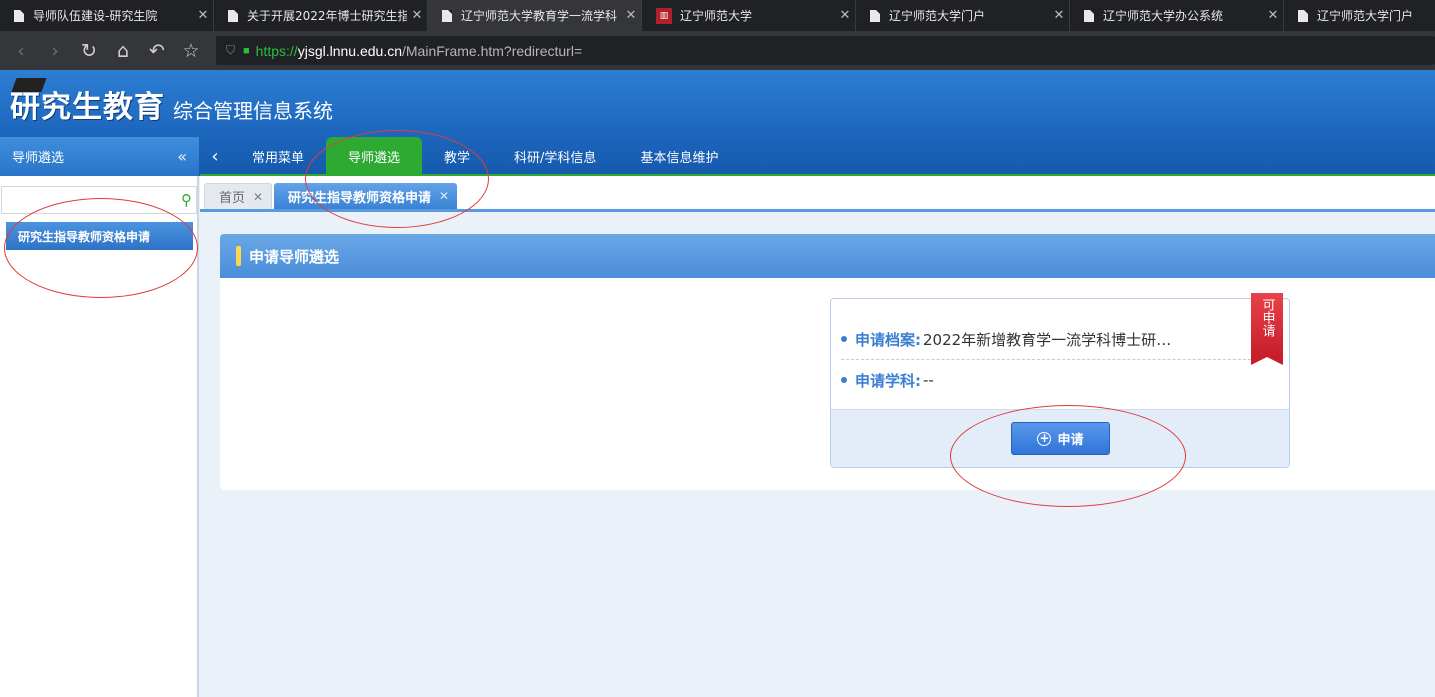 Image resolution: width=1435 pixels, height=697 pixels. What do you see at coordinates (95, 16) in the screenshot?
I see `browser-tab-title: 导师队伍建设-研究生院` at bounding box center [95, 16].